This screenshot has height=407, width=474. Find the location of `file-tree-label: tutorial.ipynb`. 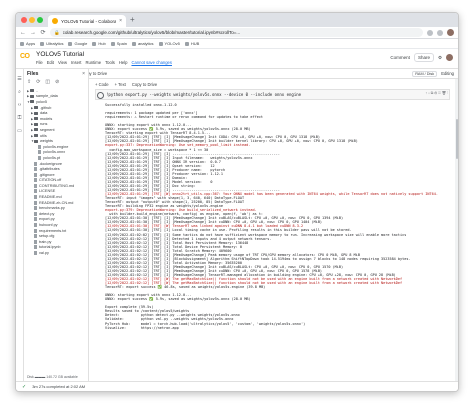

file-tree-label: tutorial.ipynb is located at coordinates (50, 247).